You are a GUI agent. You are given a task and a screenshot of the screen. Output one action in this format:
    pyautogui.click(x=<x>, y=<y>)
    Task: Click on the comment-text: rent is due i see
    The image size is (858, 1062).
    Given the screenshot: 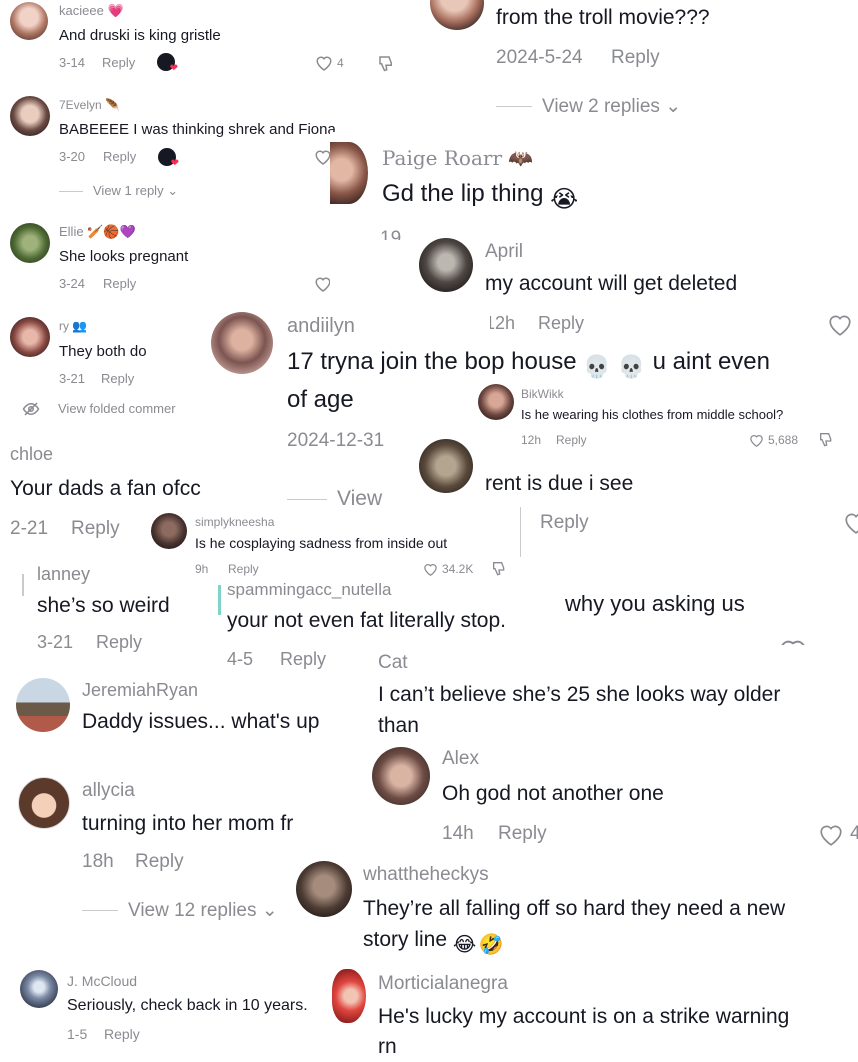 What is the action you would take?
    pyautogui.click(x=559, y=483)
    